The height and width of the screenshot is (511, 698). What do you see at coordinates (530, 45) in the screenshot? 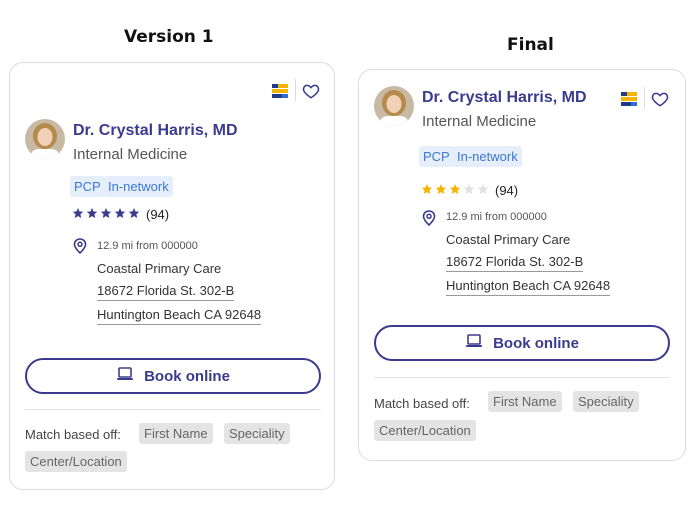
I see `final-title: Final` at bounding box center [530, 45].